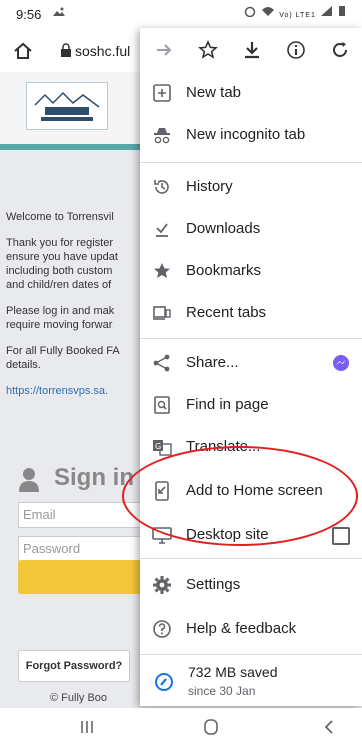 The height and width of the screenshot is (747, 362). What do you see at coordinates (66, 50) in the screenshot?
I see `lock-icon` at bounding box center [66, 50].